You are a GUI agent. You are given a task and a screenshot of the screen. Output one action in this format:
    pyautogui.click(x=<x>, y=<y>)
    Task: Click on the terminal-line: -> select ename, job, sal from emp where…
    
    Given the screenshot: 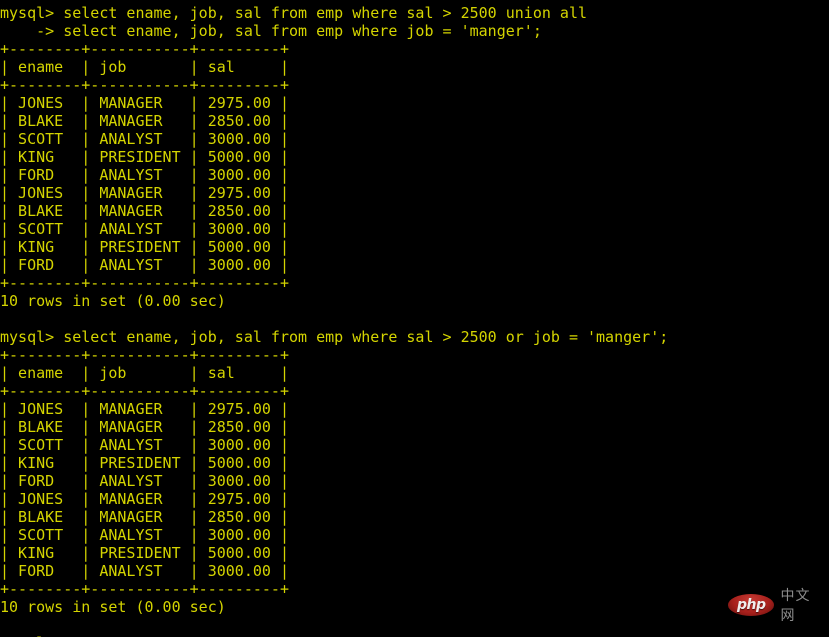 What is the action you would take?
    pyautogui.click(x=271, y=31)
    